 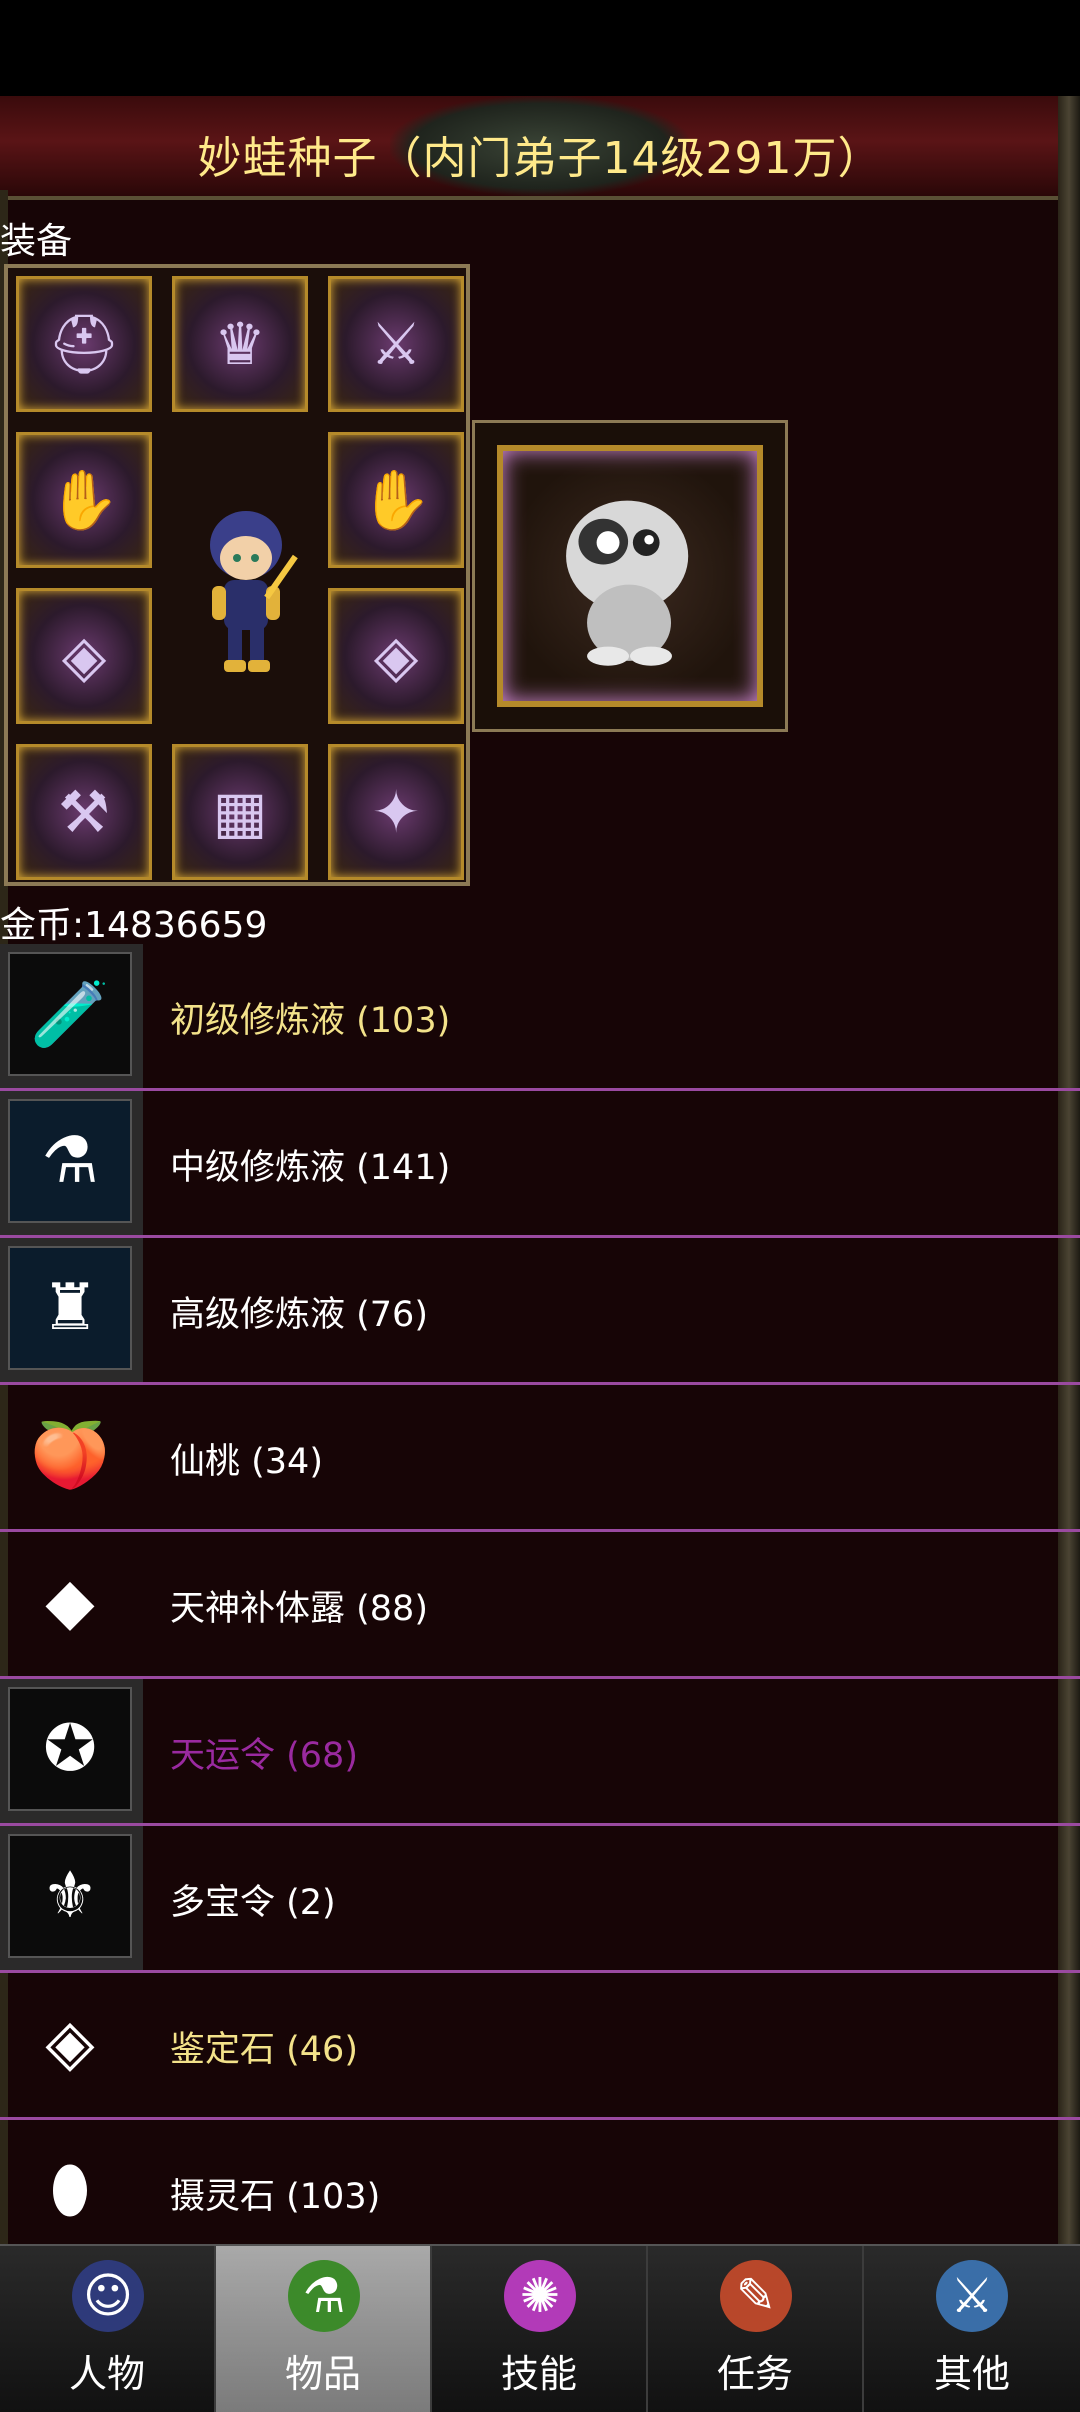 I want to click on boots-icon: ⚒, so click(x=84, y=812).